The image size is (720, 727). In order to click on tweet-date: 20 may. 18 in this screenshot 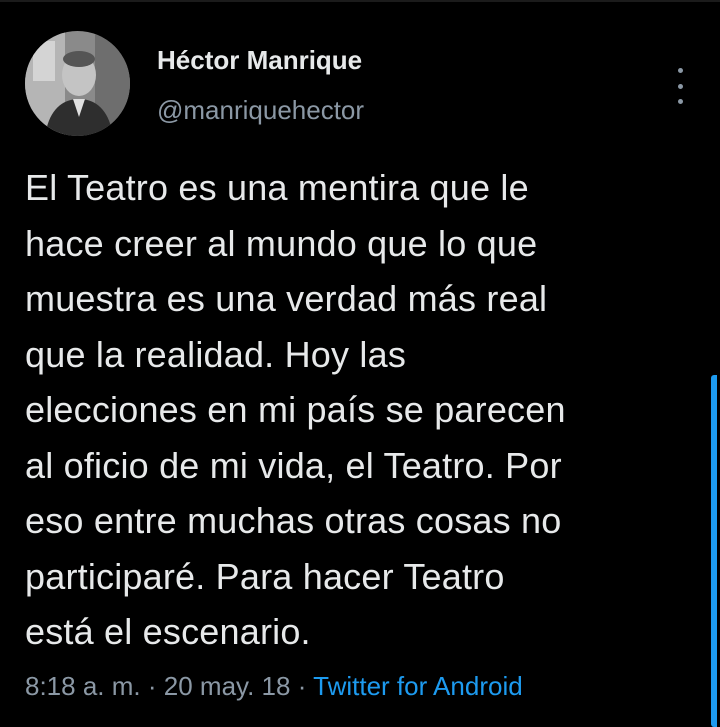, I will do `click(227, 686)`.